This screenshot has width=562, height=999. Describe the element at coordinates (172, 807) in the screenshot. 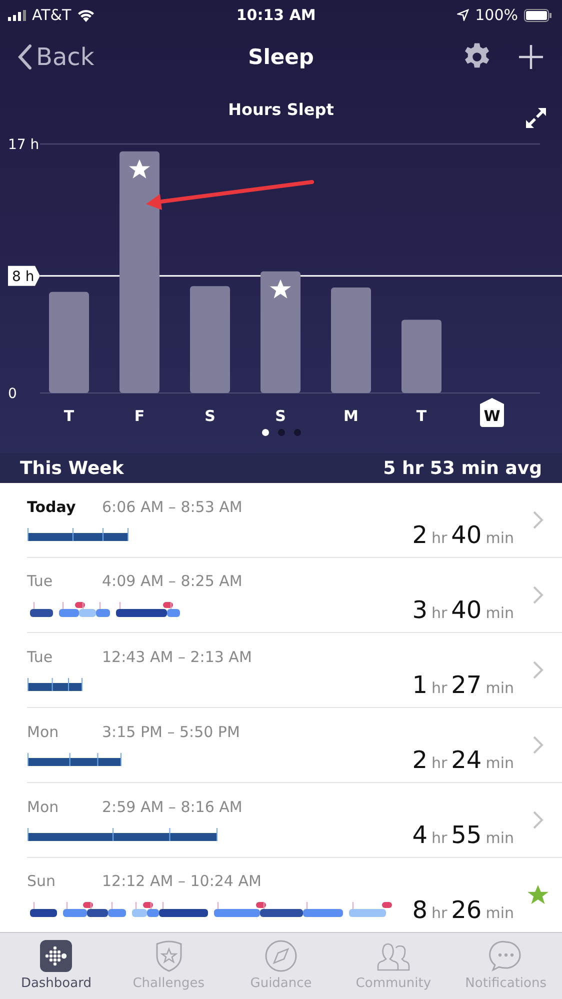

I see `entry-time: 2:59 AM – 8:16 AM` at that location.